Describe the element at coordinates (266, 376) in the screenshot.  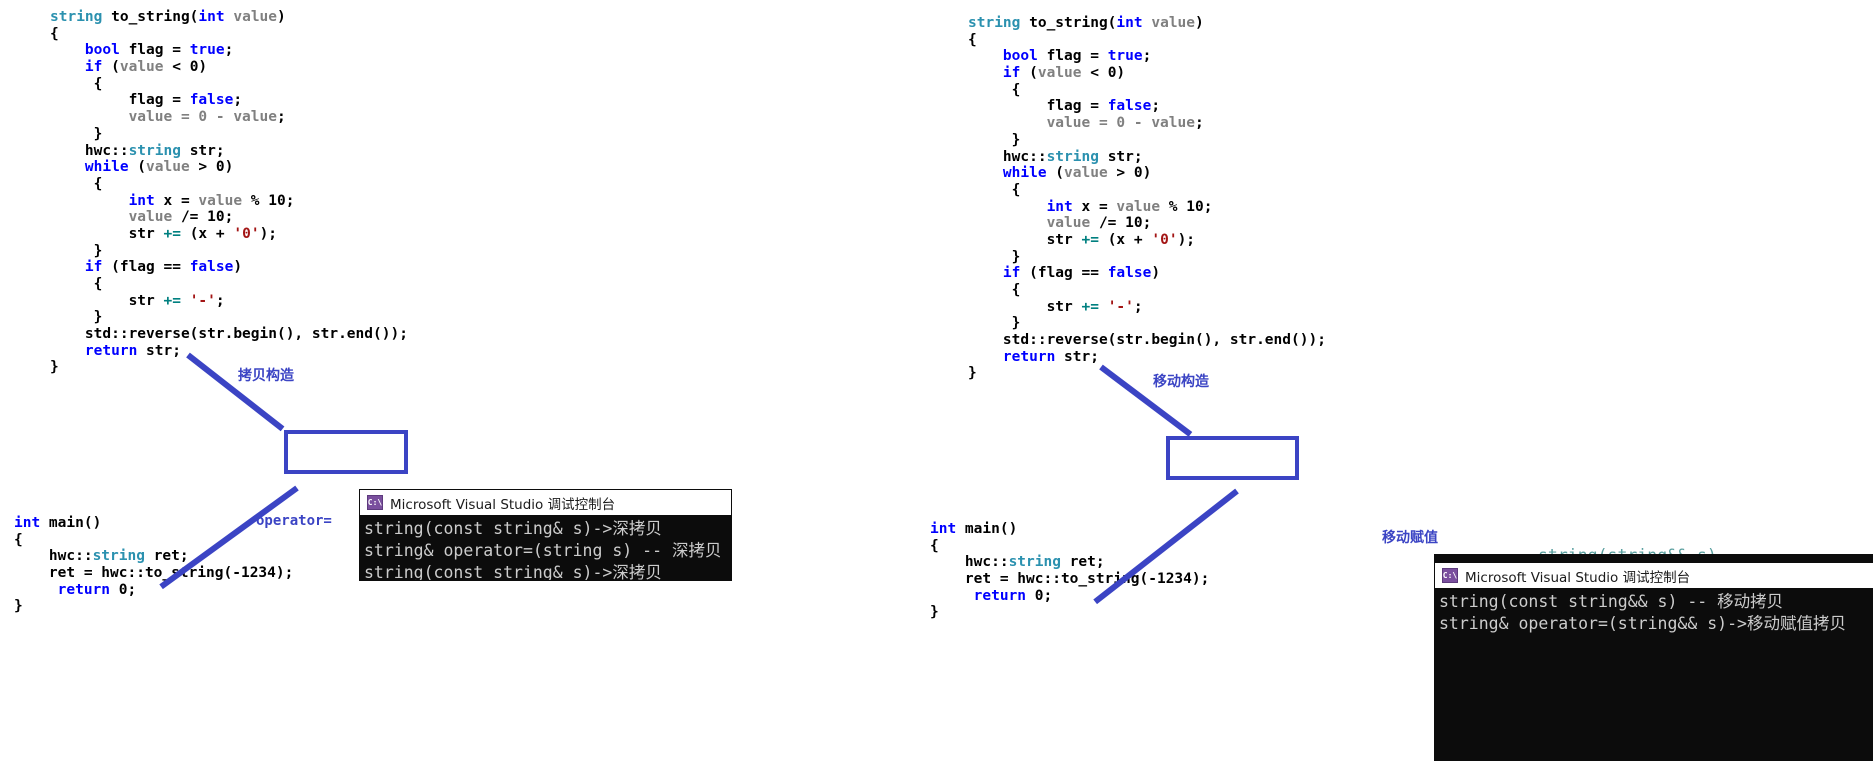
I see `annotation-copy-constructor: 拷贝构造` at that location.